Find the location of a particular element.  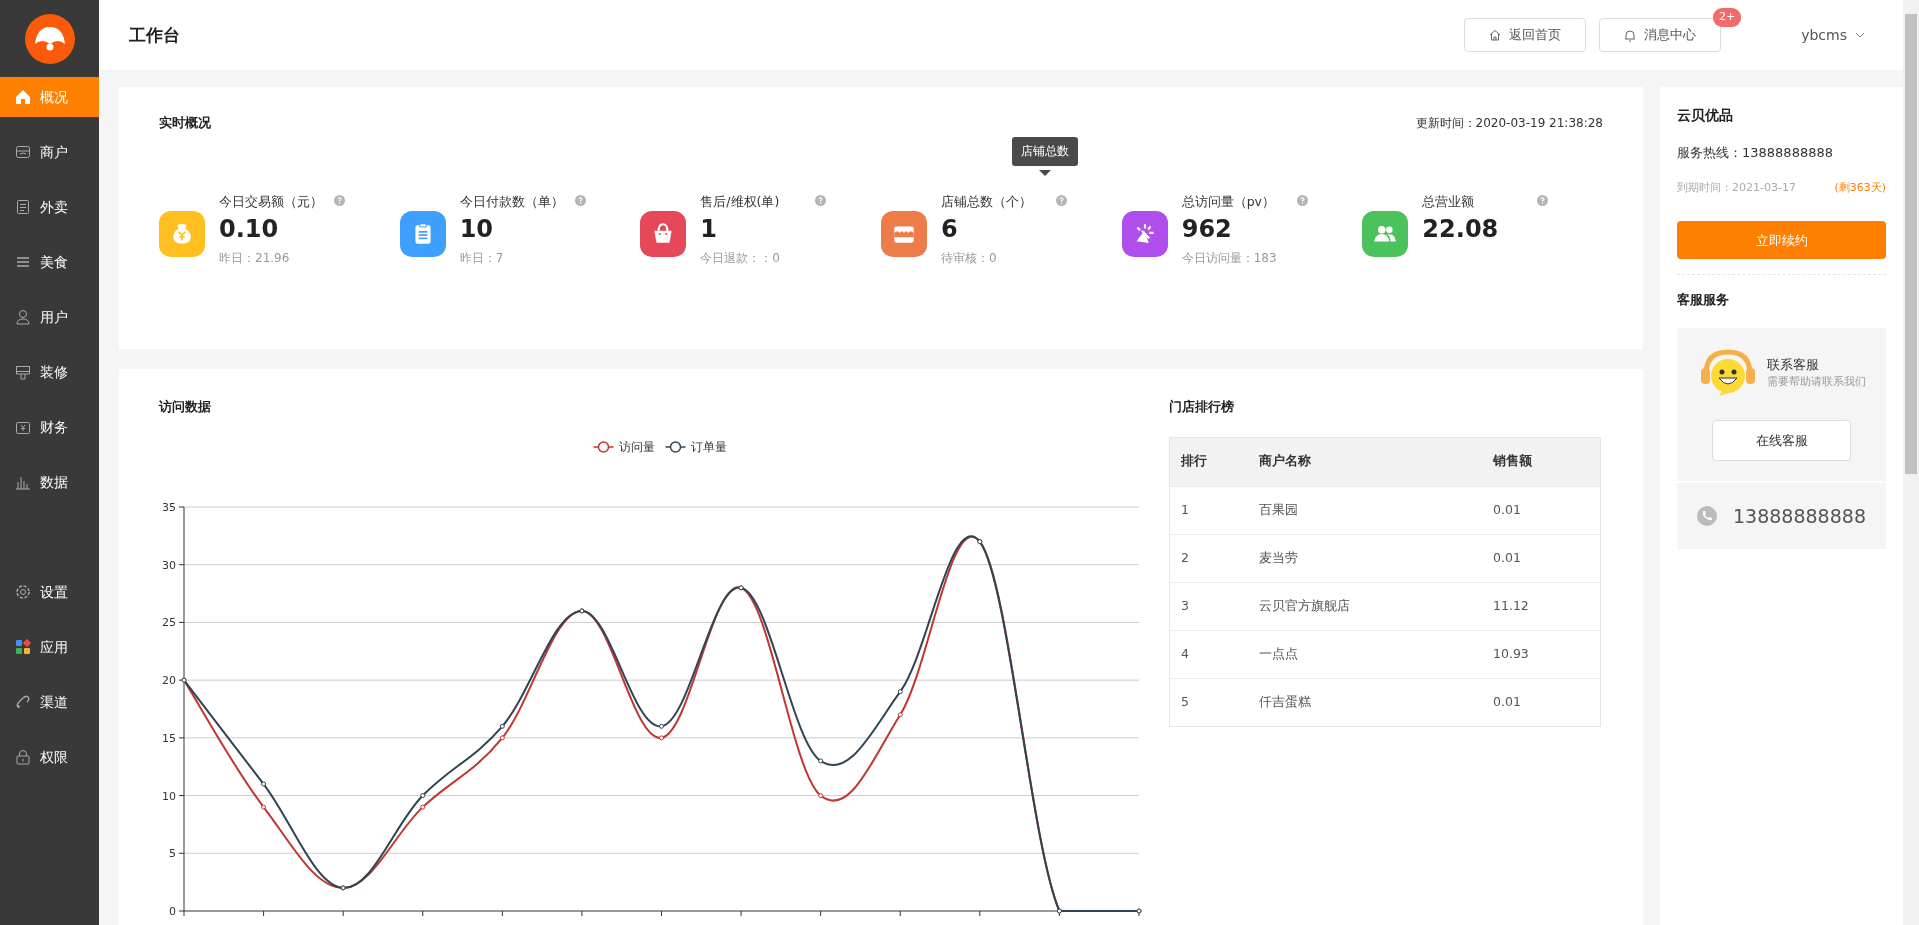

y-tick-label: 5 is located at coordinates (172, 853).